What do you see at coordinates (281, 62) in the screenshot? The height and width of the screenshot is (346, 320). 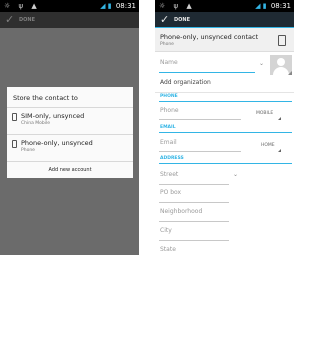 I see `avatar-head` at bounding box center [281, 62].